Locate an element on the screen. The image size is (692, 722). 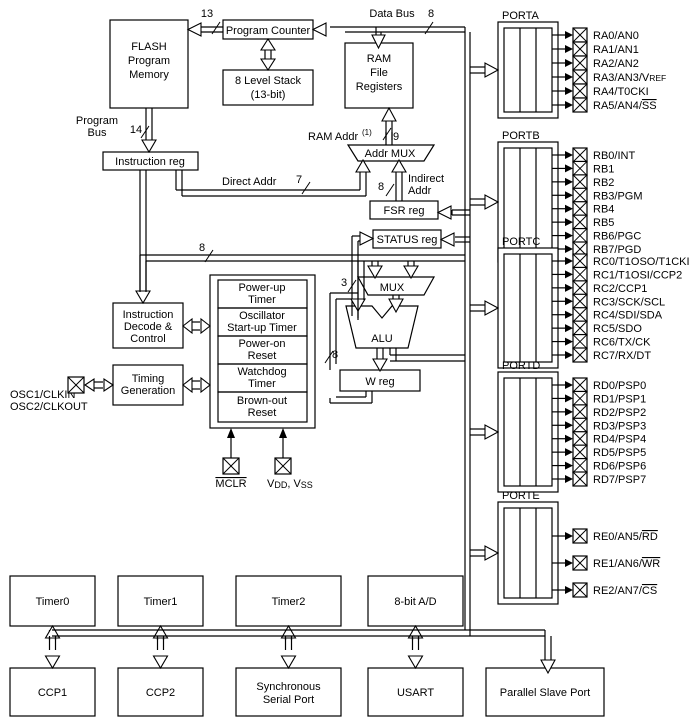
port-label-portd: PORTD is located at coordinates (521, 366).